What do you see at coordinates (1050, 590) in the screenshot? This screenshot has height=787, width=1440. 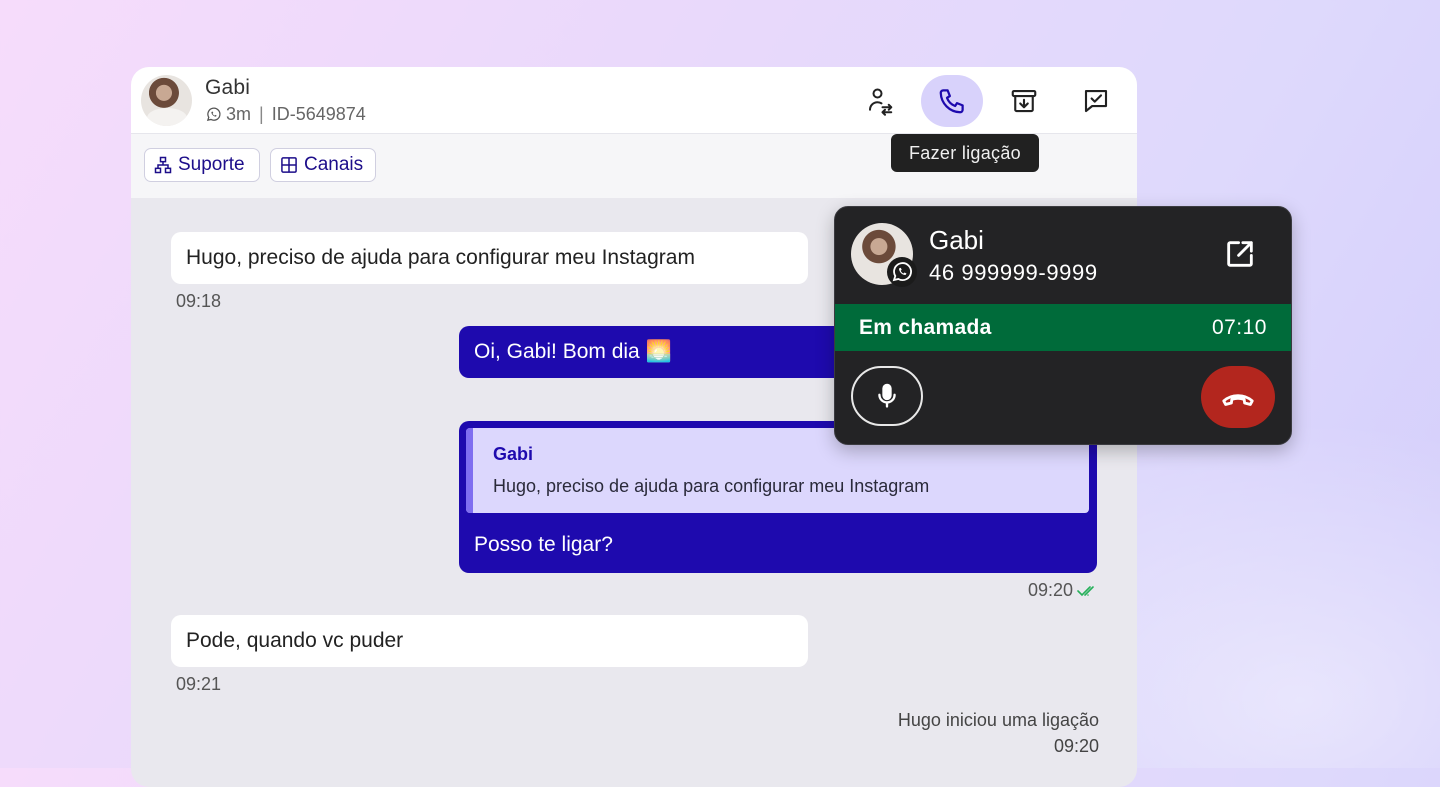 I see `message-time: 09:20` at bounding box center [1050, 590].